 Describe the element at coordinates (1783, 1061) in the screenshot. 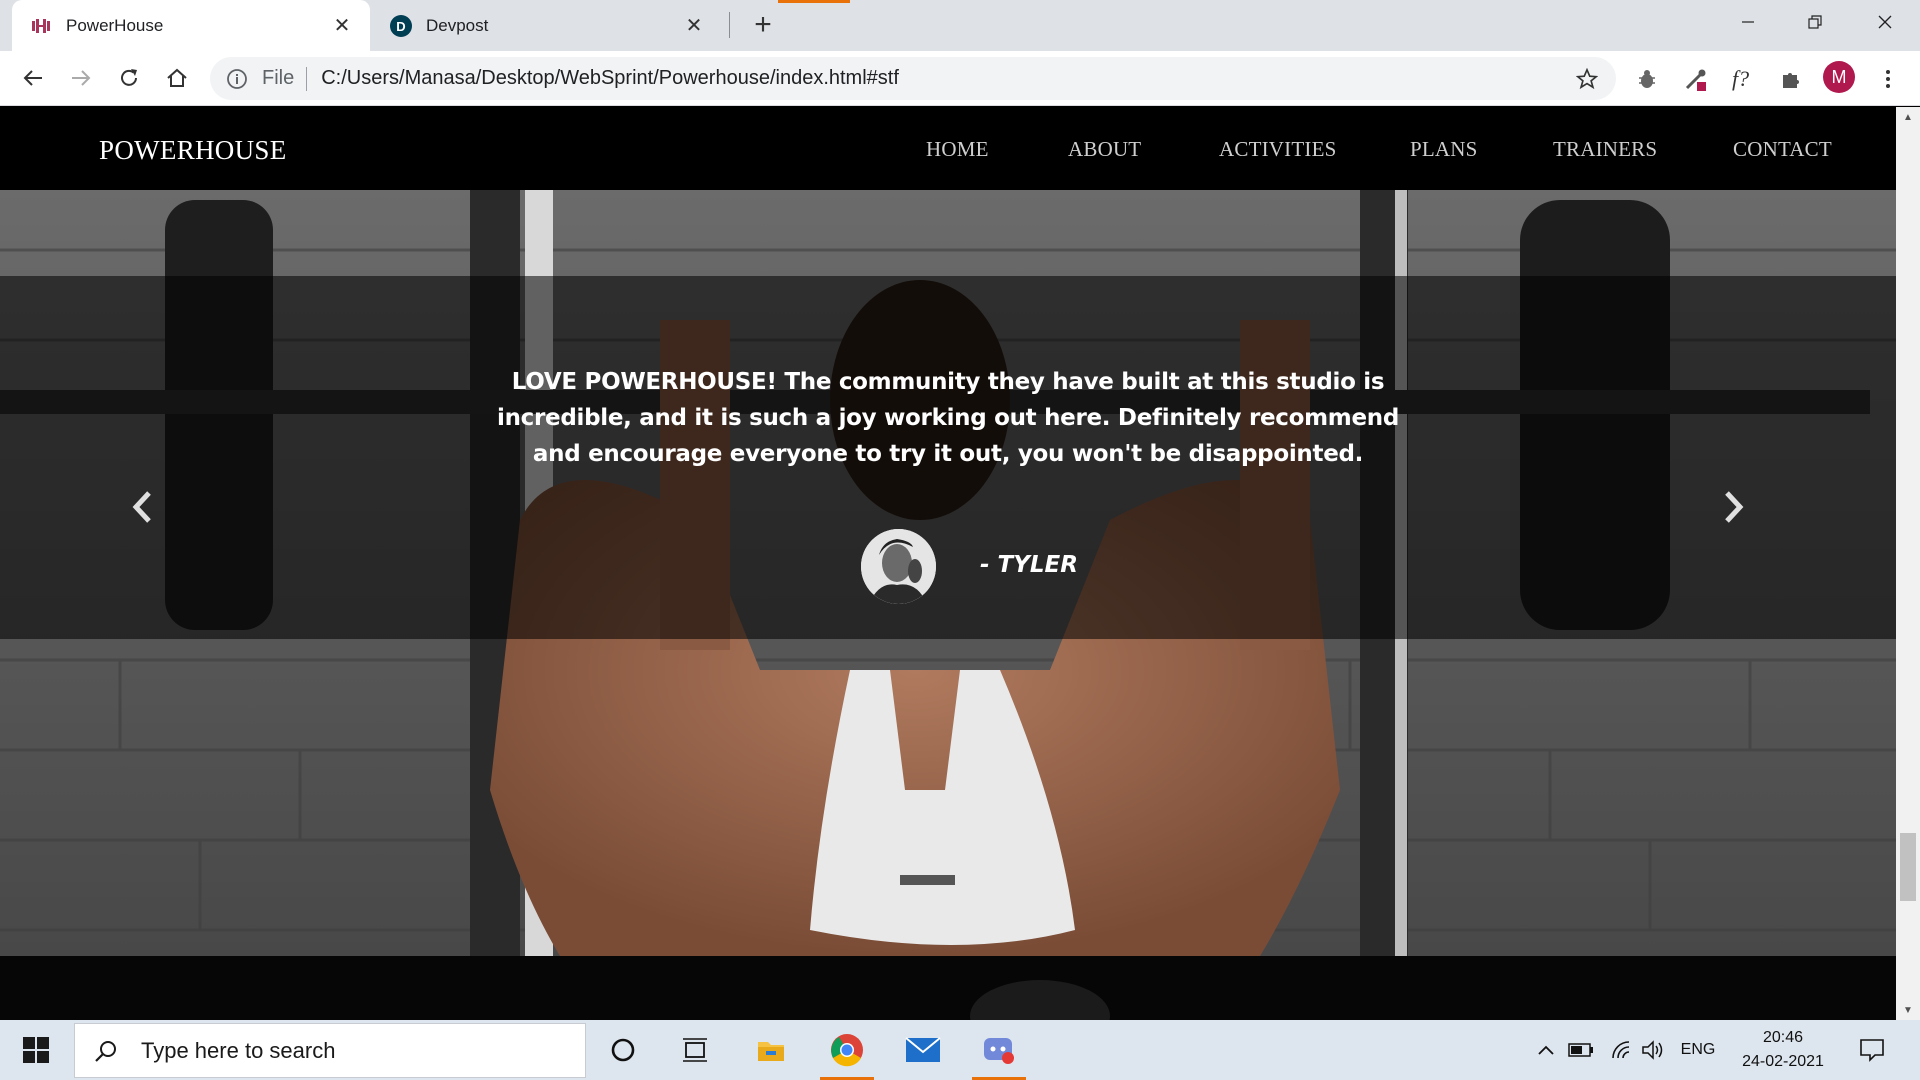

I see `clock-date: 24-02-2021` at that location.